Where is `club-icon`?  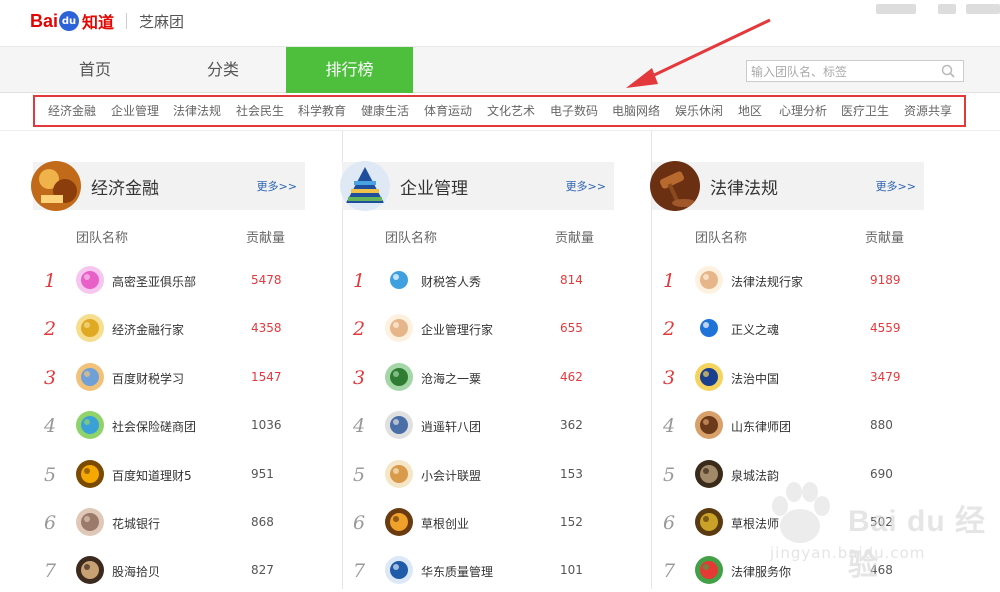 club-icon is located at coordinates (90, 280).